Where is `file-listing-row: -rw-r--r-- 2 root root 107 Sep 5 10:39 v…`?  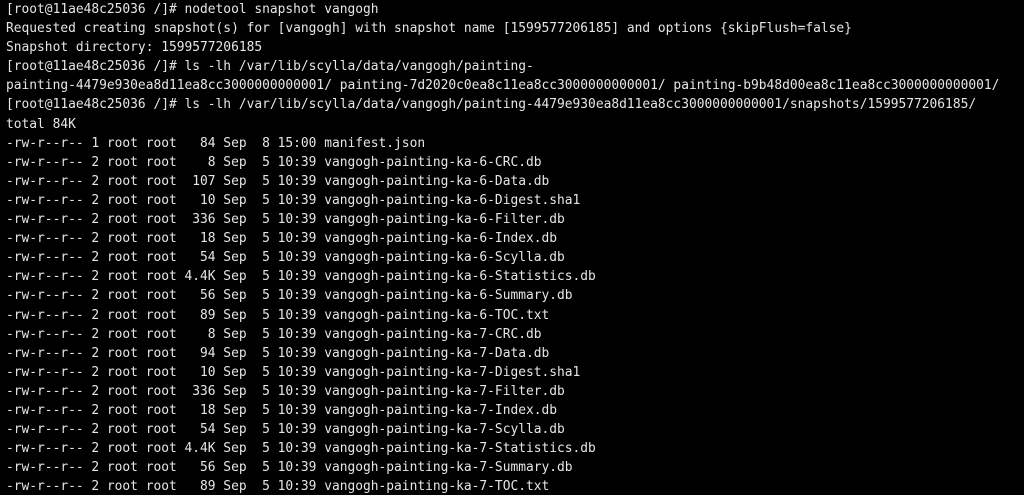
file-listing-row: -rw-r--r-- 2 root root 107 Sep 5 10:39 v… is located at coordinates (278, 181).